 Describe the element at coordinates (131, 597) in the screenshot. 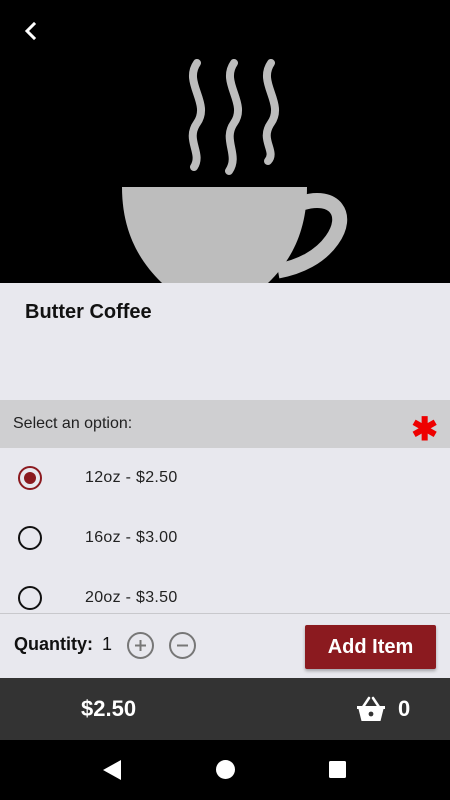

I see `option-label: 20oz - $3.50` at that location.